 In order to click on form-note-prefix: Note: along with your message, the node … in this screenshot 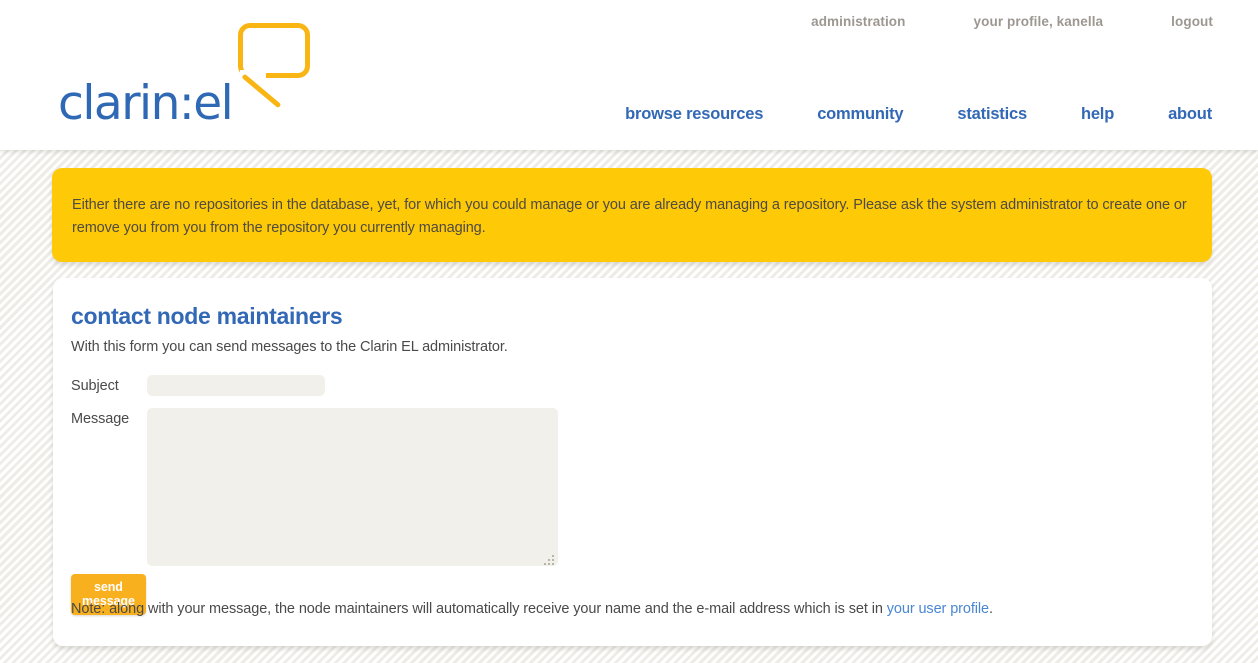, I will do `click(479, 609)`.